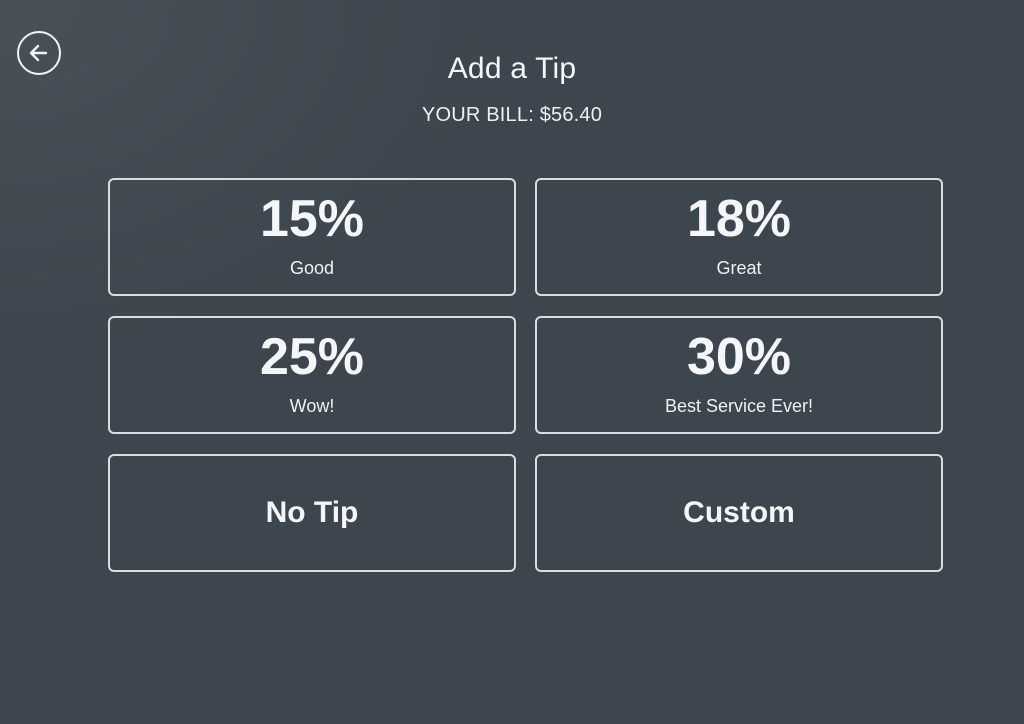 This screenshot has height=724, width=1024. Describe the element at coordinates (312, 406) in the screenshot. I see `tip-caption: Wow!` at that location.